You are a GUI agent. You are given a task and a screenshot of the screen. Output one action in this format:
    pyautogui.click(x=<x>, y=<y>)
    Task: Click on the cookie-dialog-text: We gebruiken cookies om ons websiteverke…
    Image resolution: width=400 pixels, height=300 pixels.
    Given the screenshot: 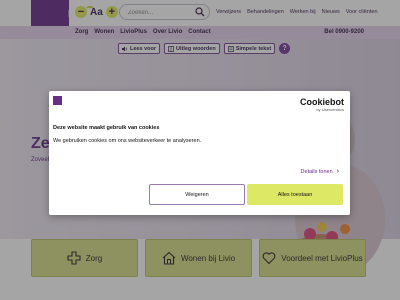 What is the action you would take?
    pyautogui.click(x=127, y=141)
    